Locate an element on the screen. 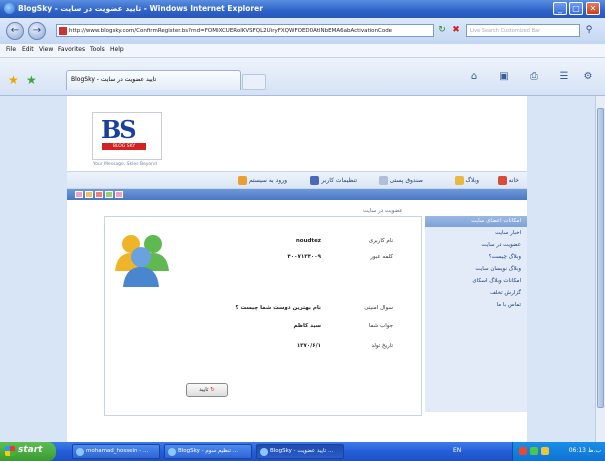  favorites-star-icon: ★ is located at coordinates (14, 80).